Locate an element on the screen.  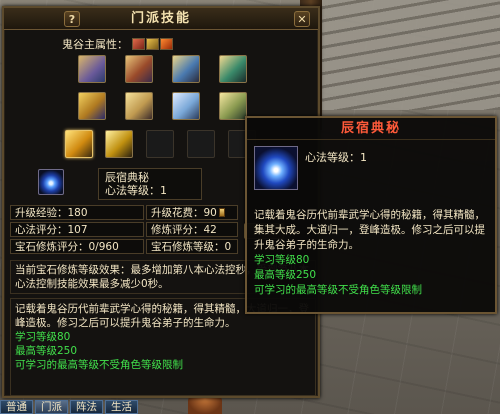
help-button: ? is located at coordinates (72, 19).